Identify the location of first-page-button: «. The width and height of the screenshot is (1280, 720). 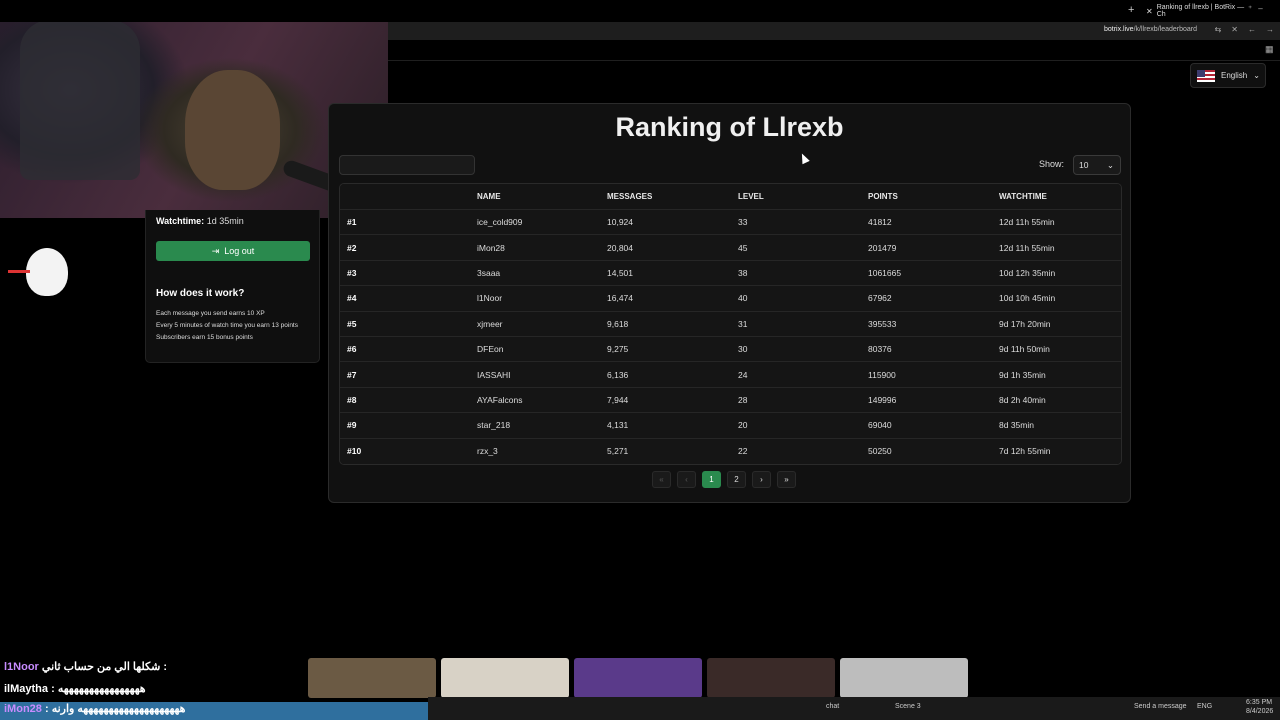
(661, 479).